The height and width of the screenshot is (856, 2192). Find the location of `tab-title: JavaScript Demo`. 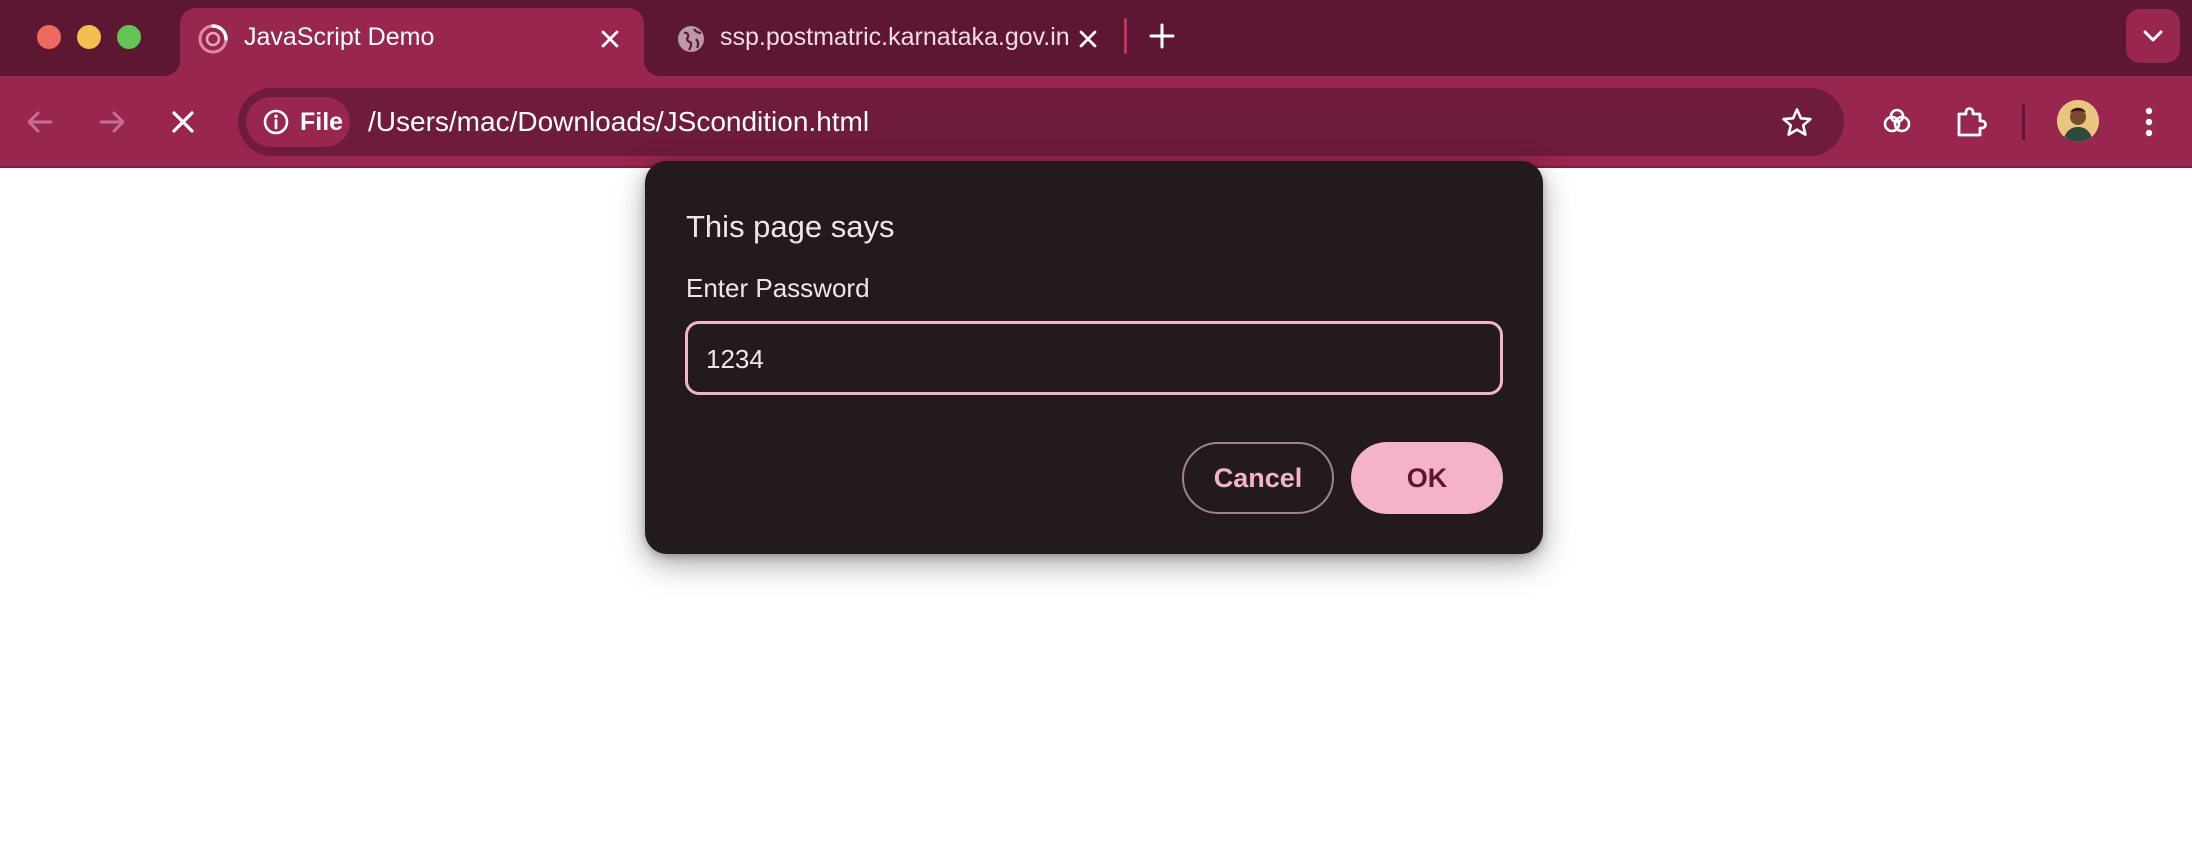

tab-title: JavaScript Demo is located at coordinates (339, 37).